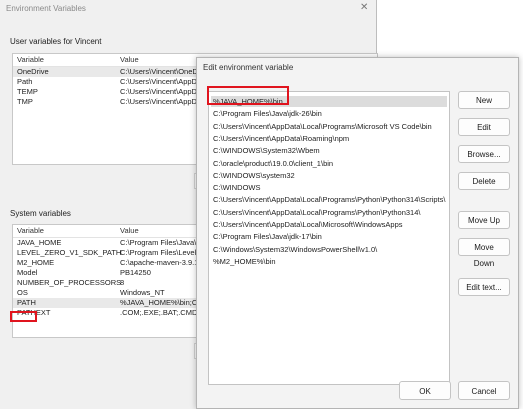 This screenshot has height=409, width=523. What do you see at coordinates (26, 302) in the screenshot?
I see `variable-name: PATH` at bounding box center [26, 302].